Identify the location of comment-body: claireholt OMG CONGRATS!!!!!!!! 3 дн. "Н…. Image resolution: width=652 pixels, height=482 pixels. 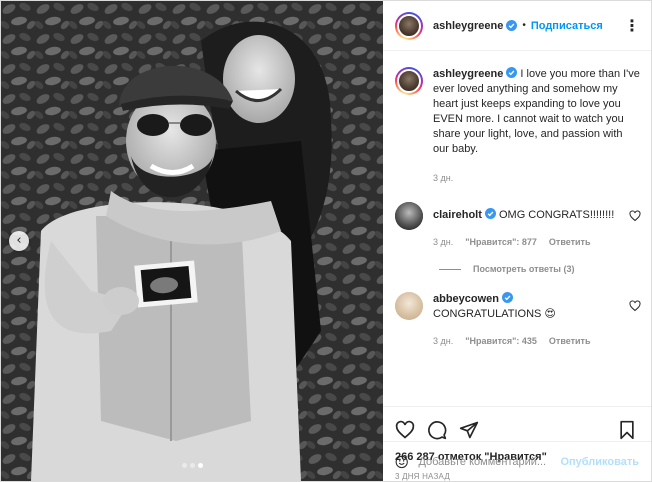
(531, 226).